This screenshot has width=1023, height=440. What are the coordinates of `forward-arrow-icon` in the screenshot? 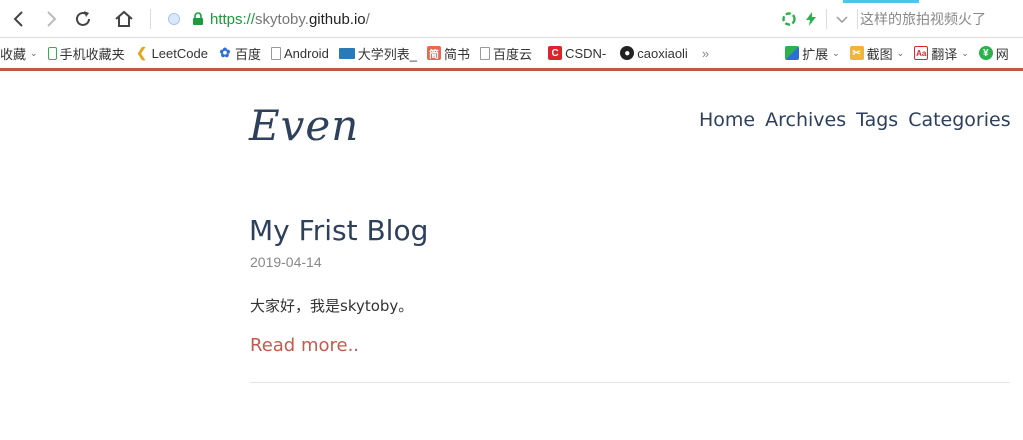 It's located at (52, 19).